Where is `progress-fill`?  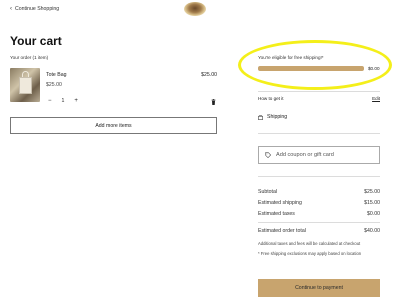 progress-fill is located at coordinates (311, 68).